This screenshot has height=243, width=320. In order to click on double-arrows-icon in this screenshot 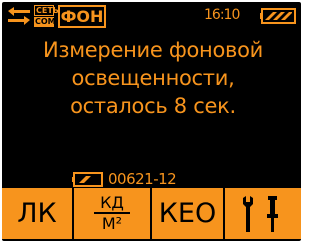, I will do `click(19, 16)`.